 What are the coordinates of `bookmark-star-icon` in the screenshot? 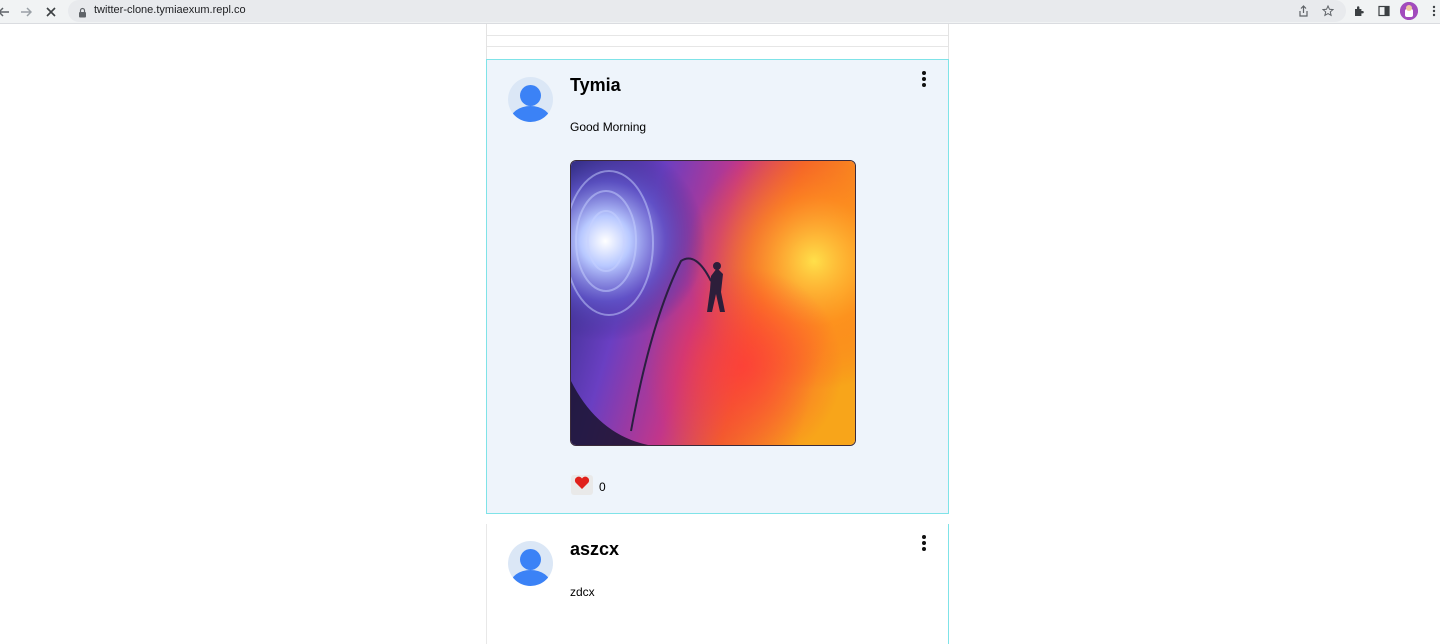 It's located at (1328, 11).